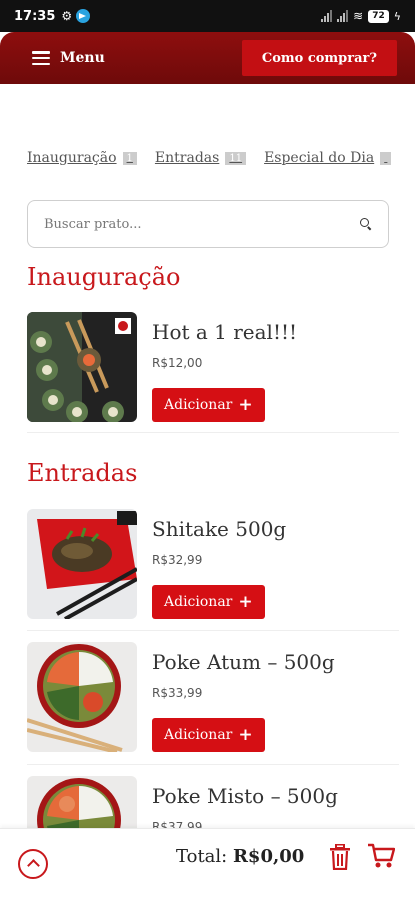 The width and height of the screenshot is (415, 900). What do you see at coordinates (319, 58) in the screenshot?
I see `how-to-buy-button: Como comprar?` at bounding box center [319, 58].